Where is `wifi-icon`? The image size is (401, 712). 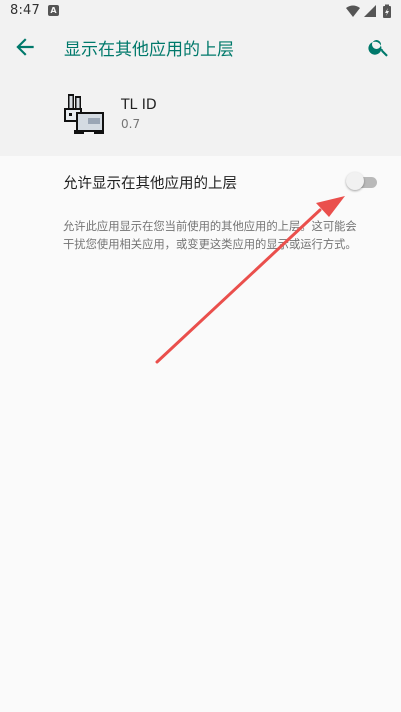 wifi-icon is located at coordinates (353, 11).